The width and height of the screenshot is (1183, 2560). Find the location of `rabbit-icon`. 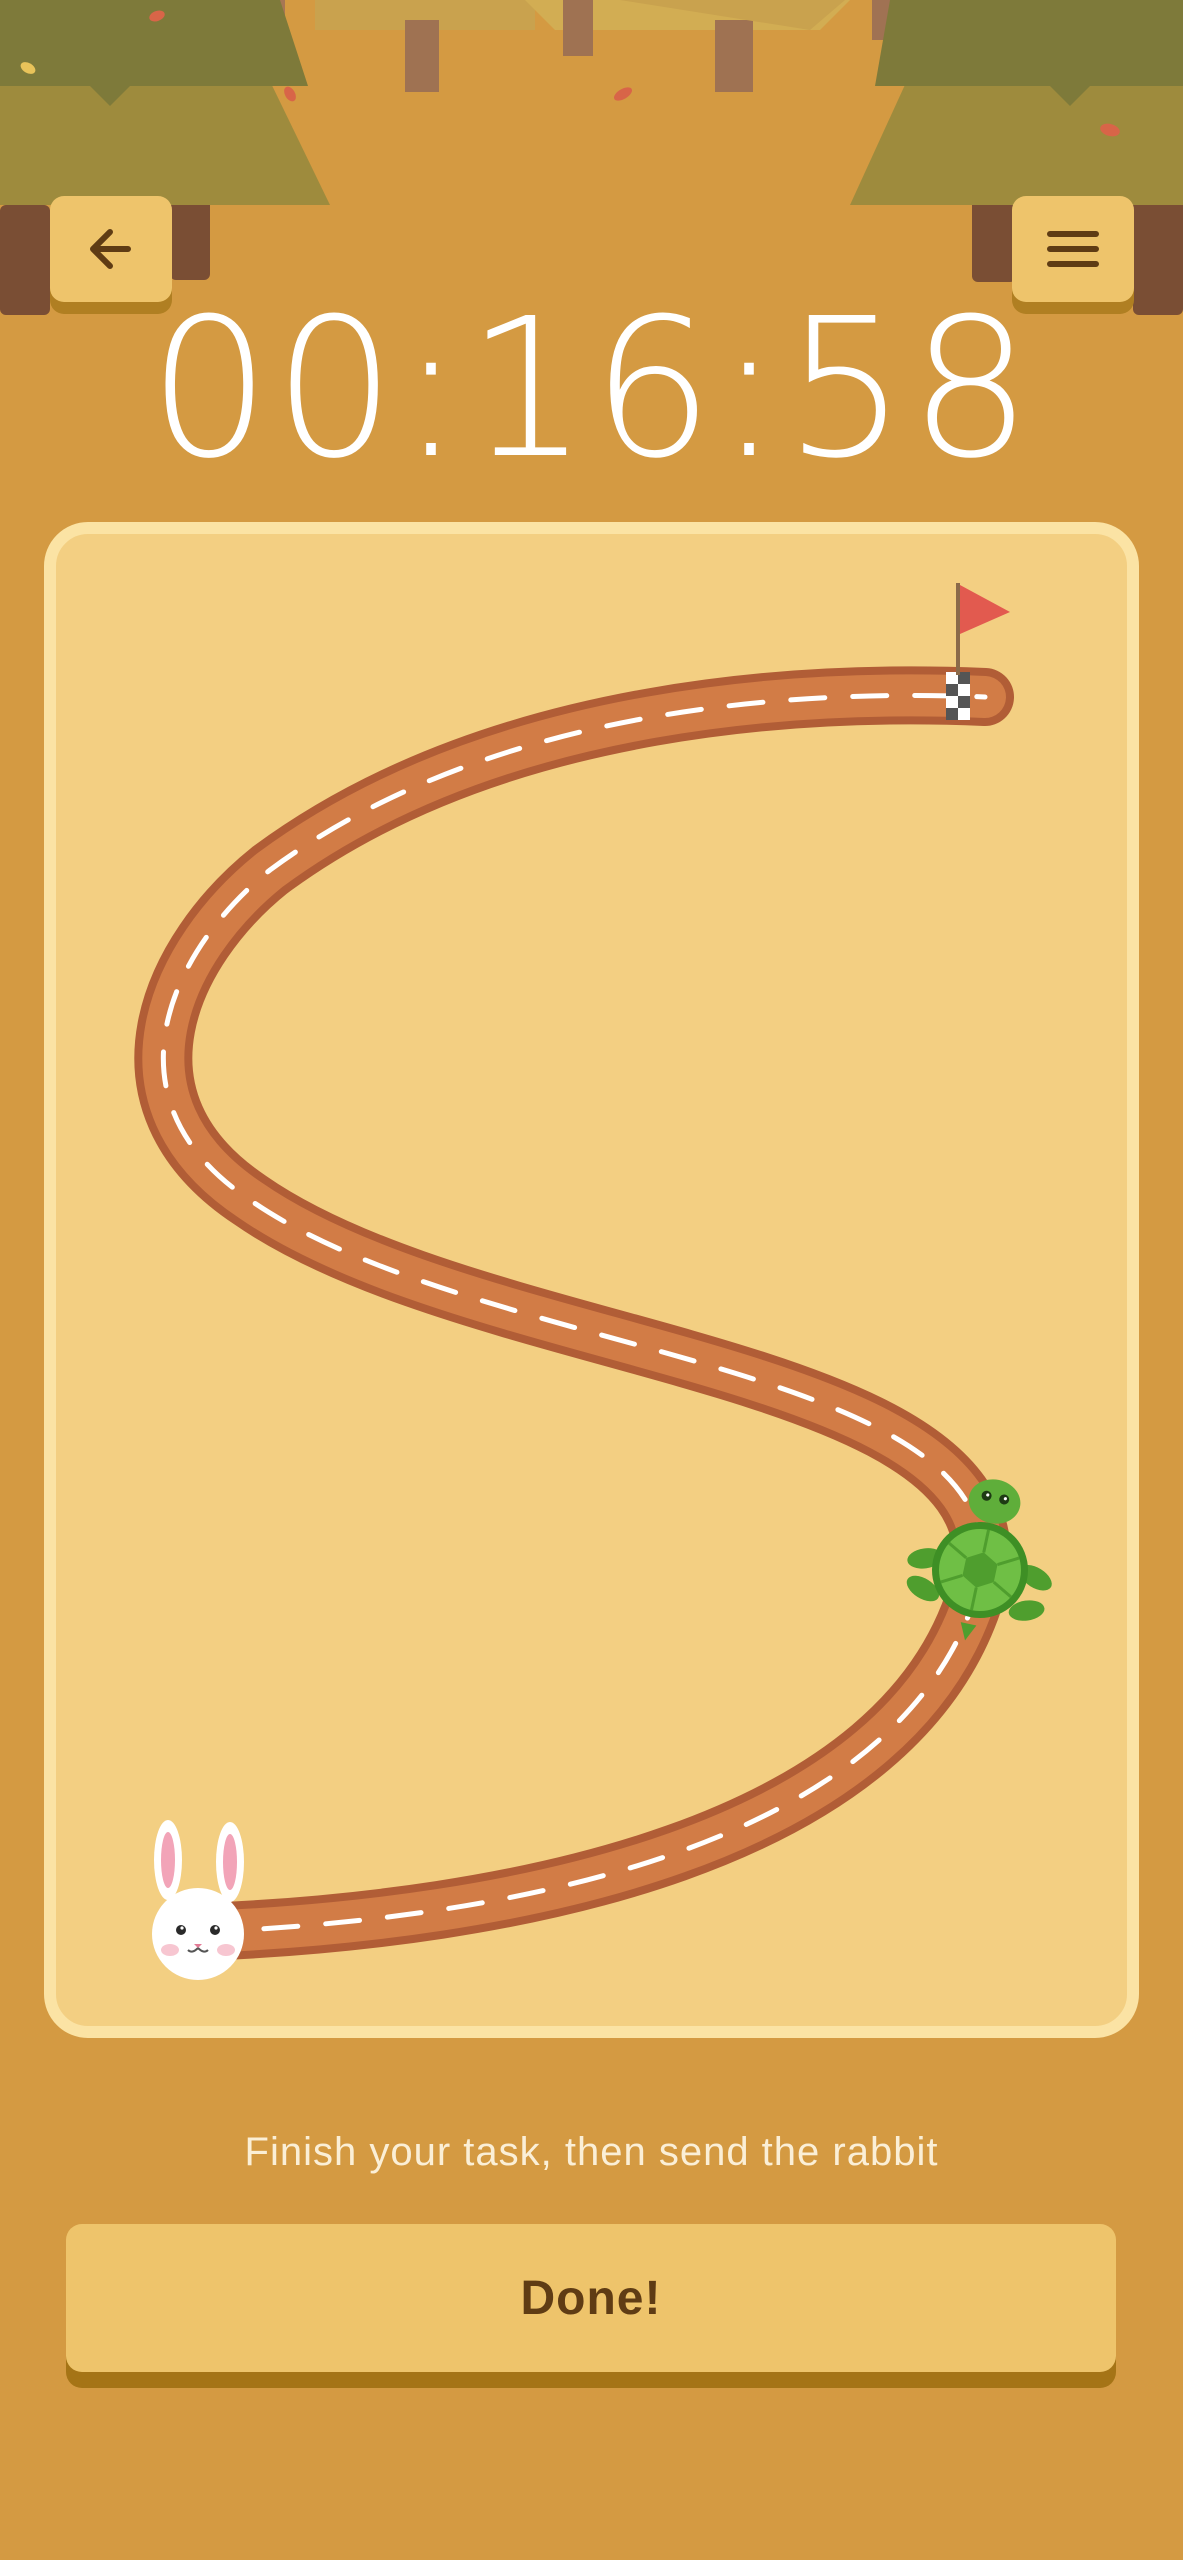

rabbit-icon is located at coordinates (198, 1900).